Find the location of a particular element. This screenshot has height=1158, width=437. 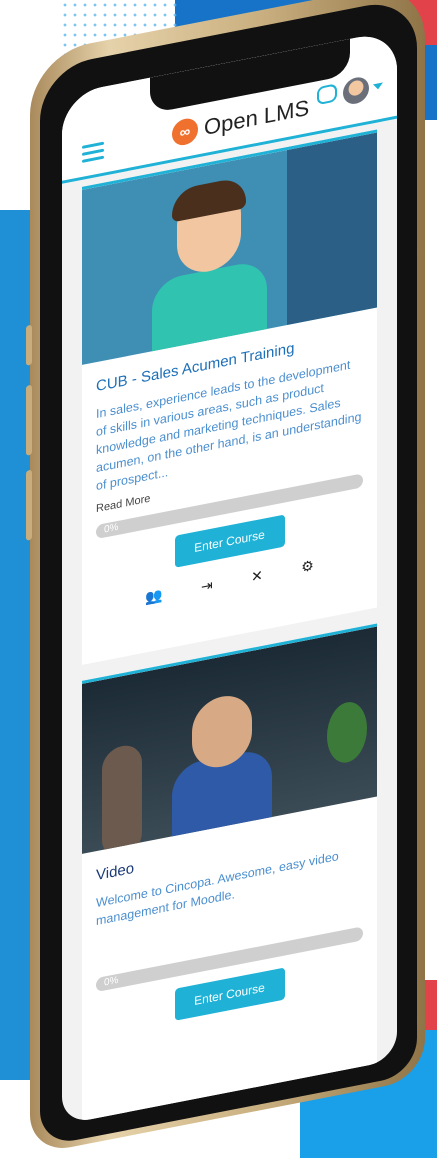

phone-volume-up is located at coordinates (29, 420).